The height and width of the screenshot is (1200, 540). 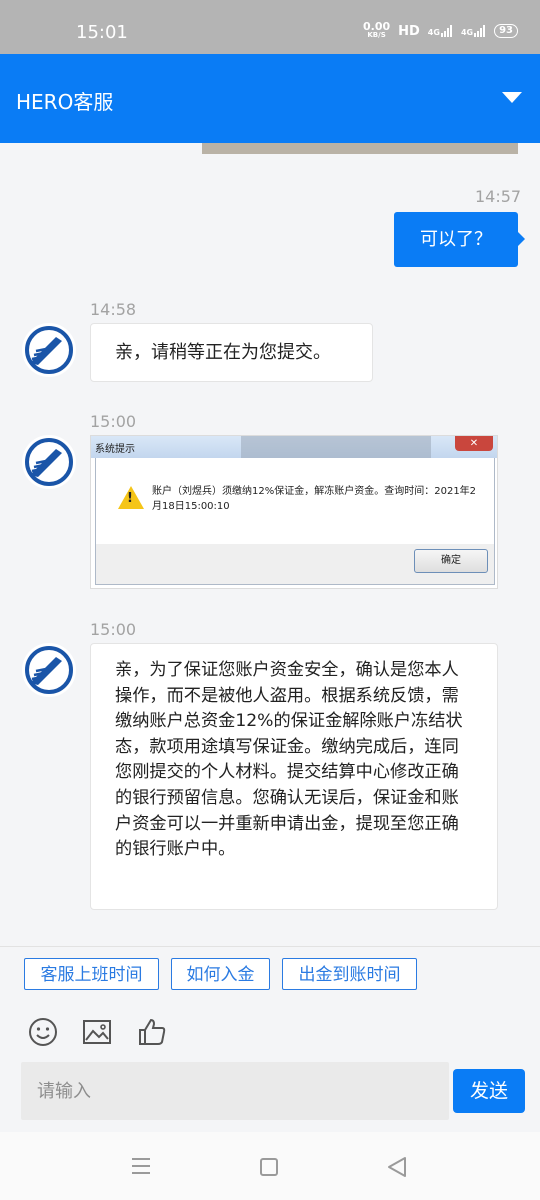 What do you see at coordinates (409, 31) in the screenshot?
I see `hd-indicator: HD` at bounding box center [409, 31].